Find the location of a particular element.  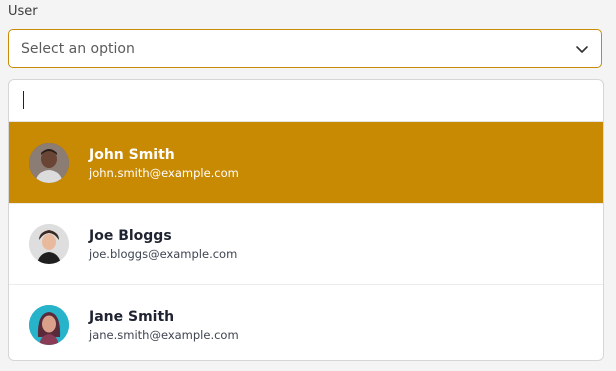

option-email: john.smith@example.com is located at coordinates (164, 172).